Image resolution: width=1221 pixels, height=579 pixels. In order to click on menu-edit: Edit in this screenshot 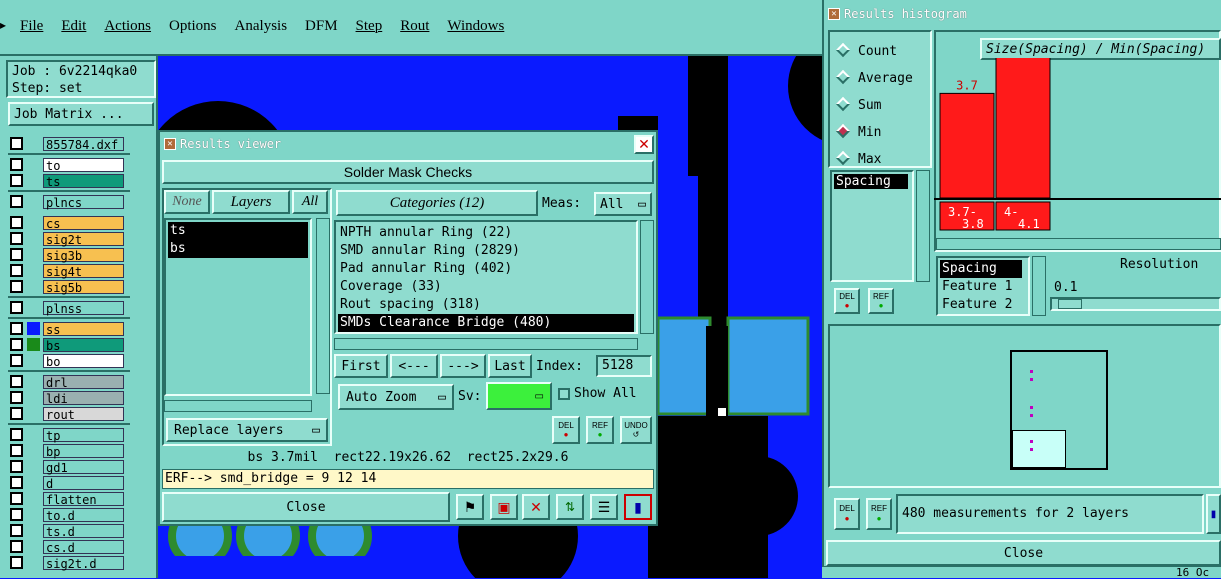, I will do `click(73, 26)`.